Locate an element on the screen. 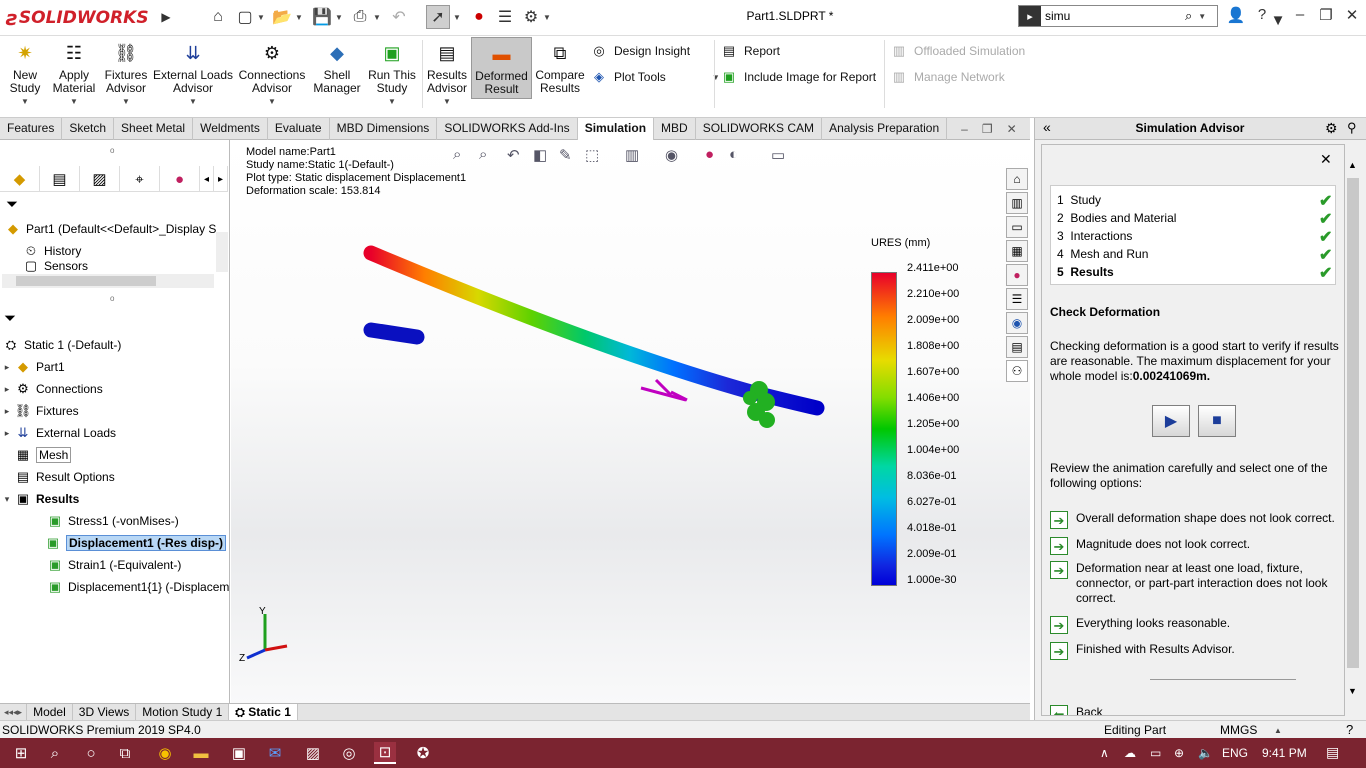 The width and height of the screenshot is (1366, 768). collapse-arrow-icon: ▾ is located at coordinates (7, 499).